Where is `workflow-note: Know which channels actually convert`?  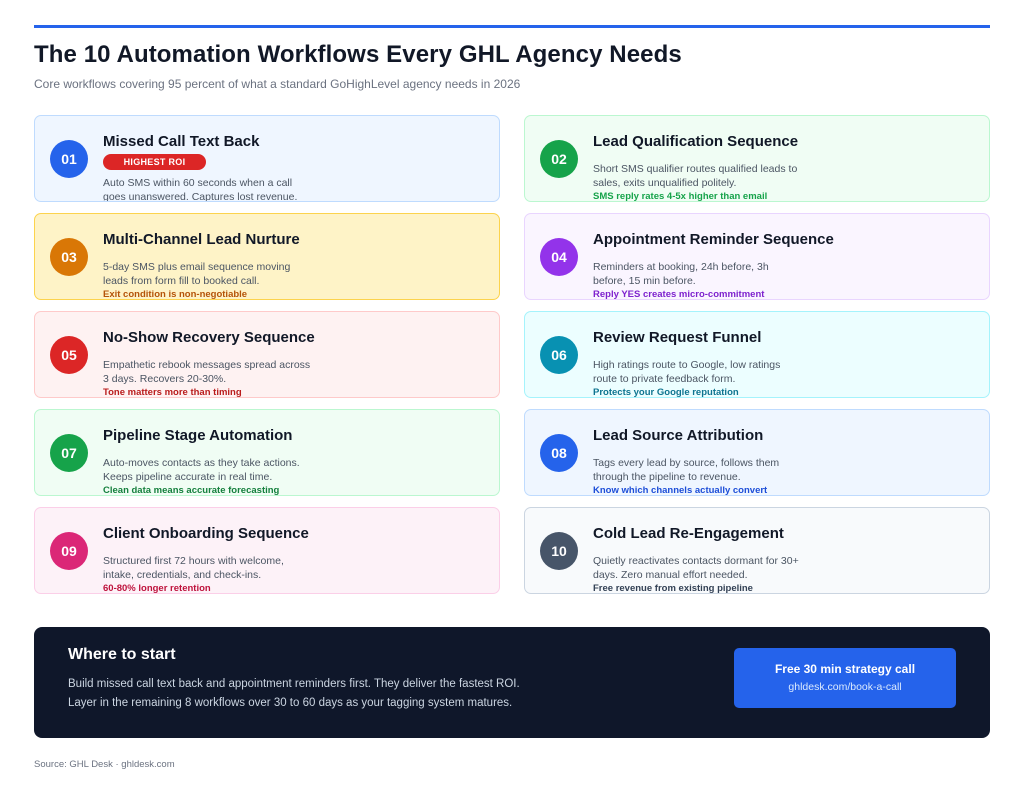
workflow-note: Know which channels actually convert is located at coordinates (680, 490).